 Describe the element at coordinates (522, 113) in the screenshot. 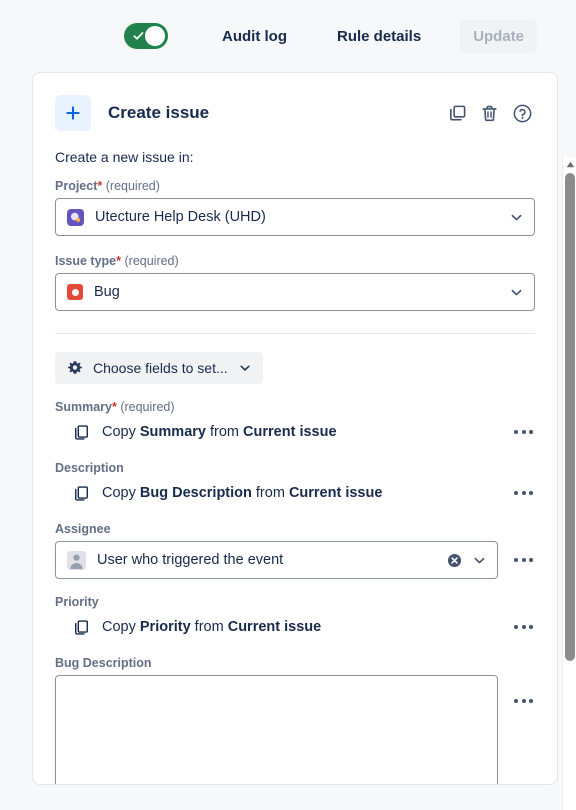

I see `help-circle-icon` at that location.